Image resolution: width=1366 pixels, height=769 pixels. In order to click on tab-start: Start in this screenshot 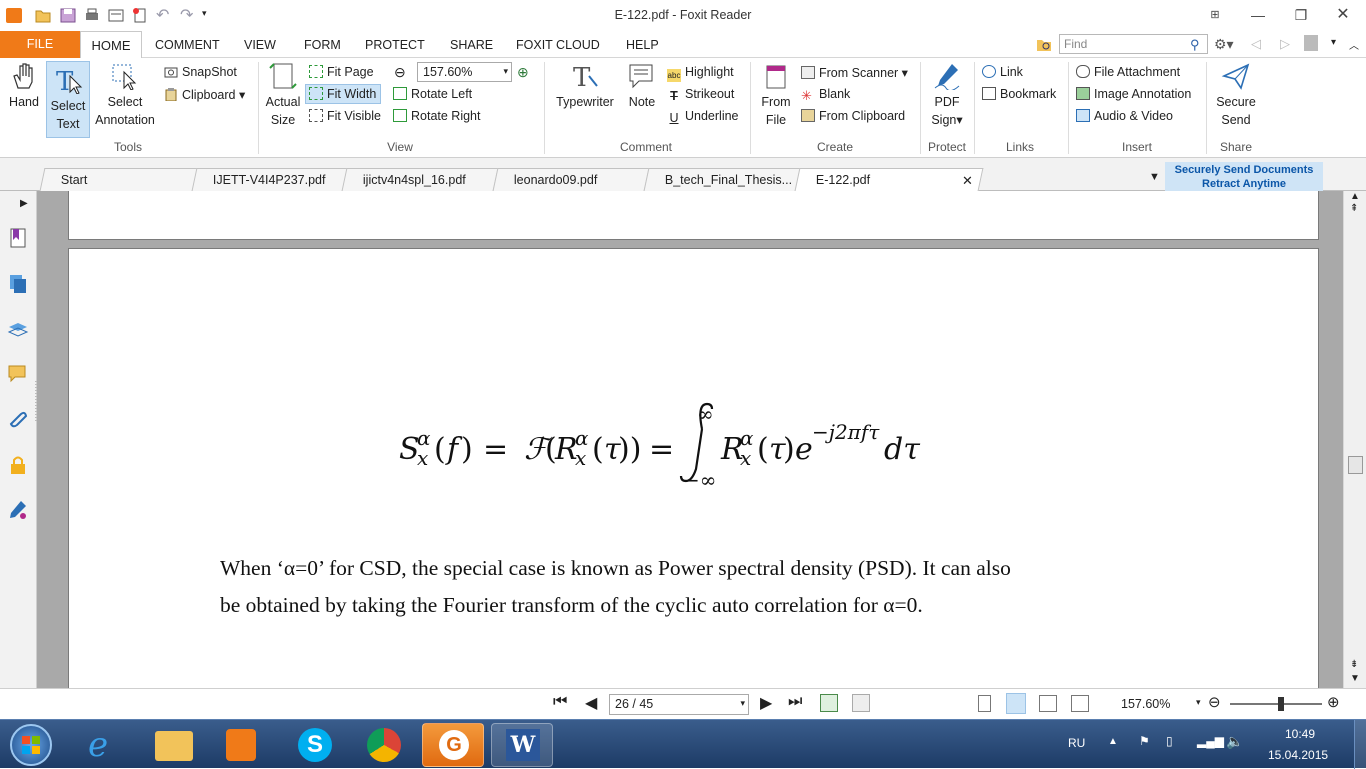, I will do `click(120, 179)`.